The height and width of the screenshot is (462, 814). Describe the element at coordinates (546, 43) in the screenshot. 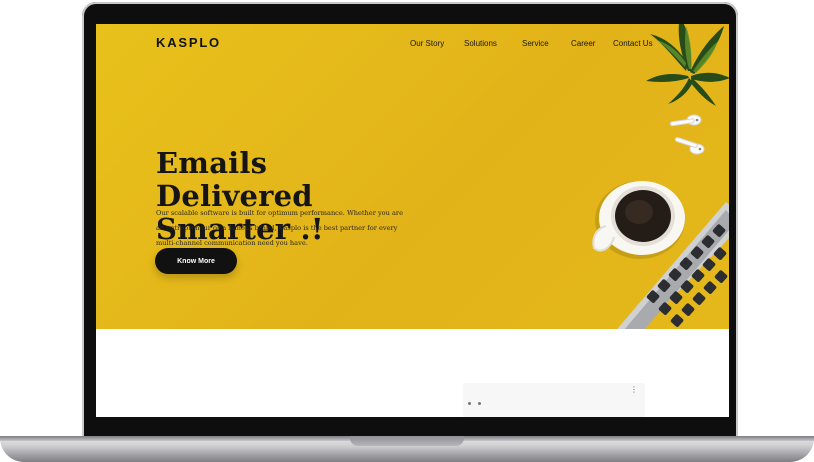

I see `nav-service: Service` at that location.